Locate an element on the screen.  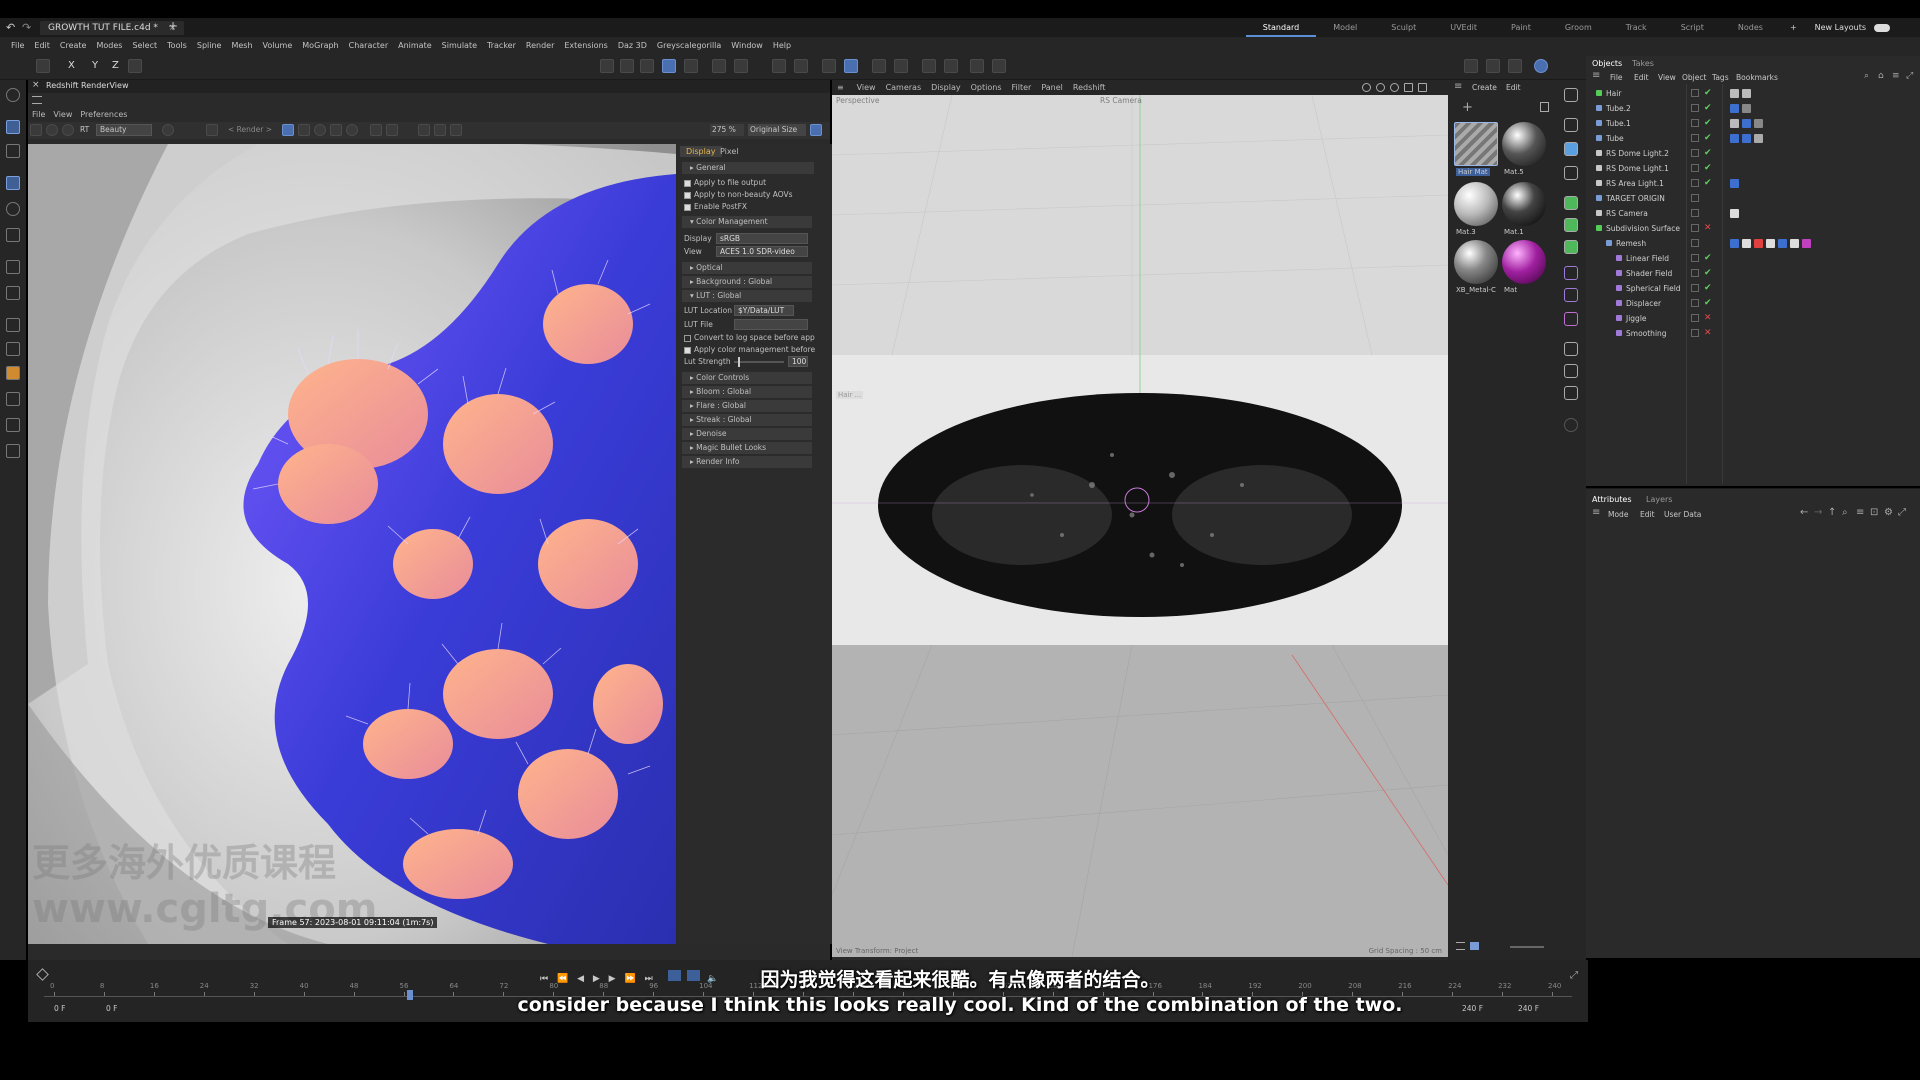
menu-select: Select is located at coordinates (144, 45).